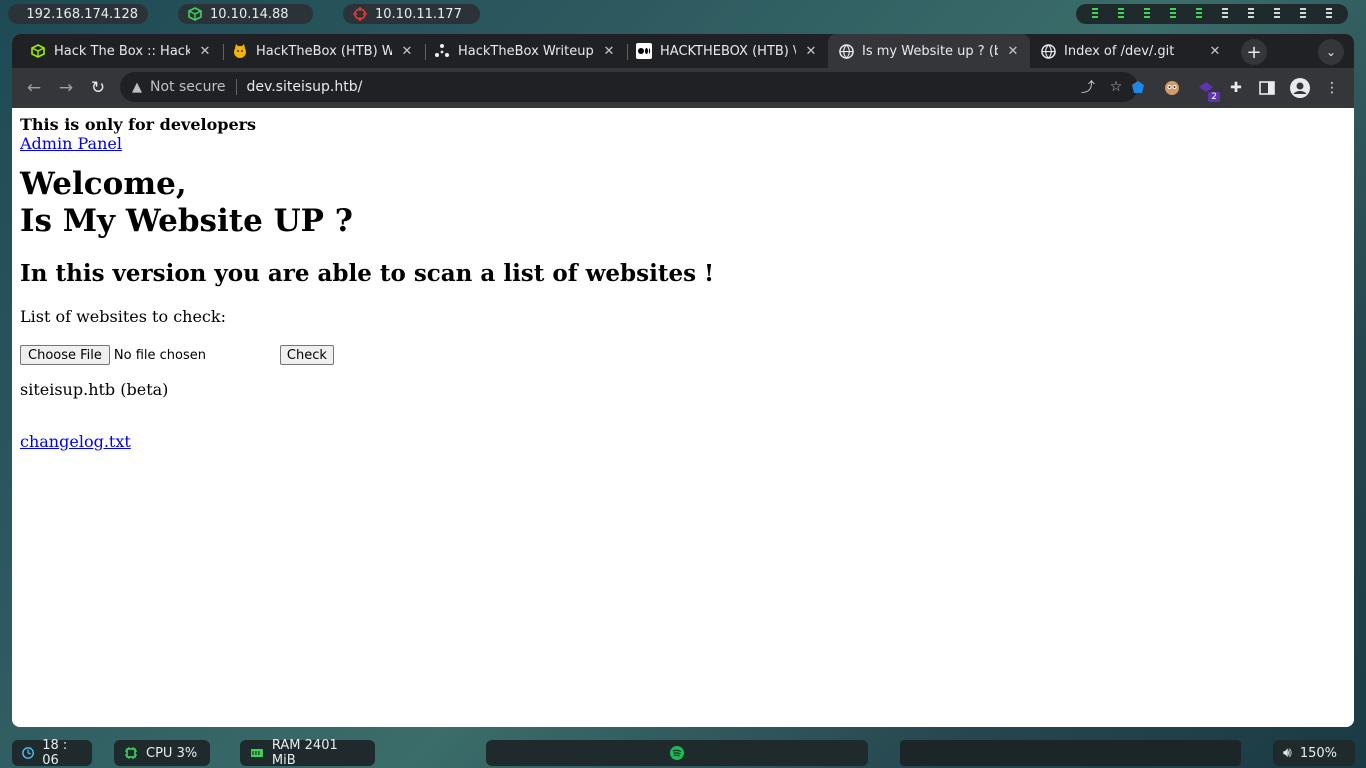  I want to click on system-top-bar: 192.168.174.128 10.10.14.88 10.10.11.177, so click(683, 14).